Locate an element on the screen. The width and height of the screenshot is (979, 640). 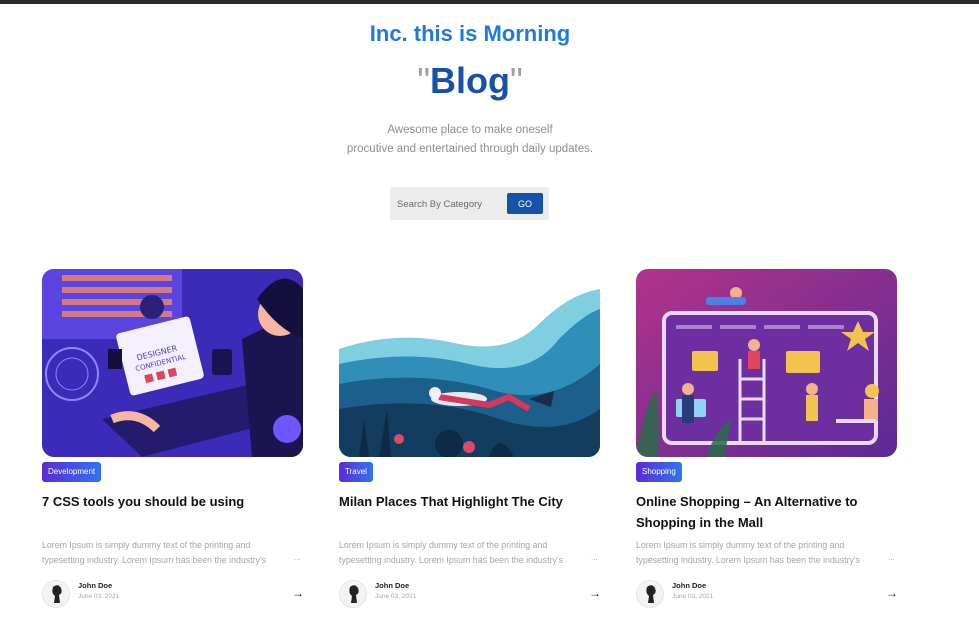
search-input is located at coordinates (448, 204).